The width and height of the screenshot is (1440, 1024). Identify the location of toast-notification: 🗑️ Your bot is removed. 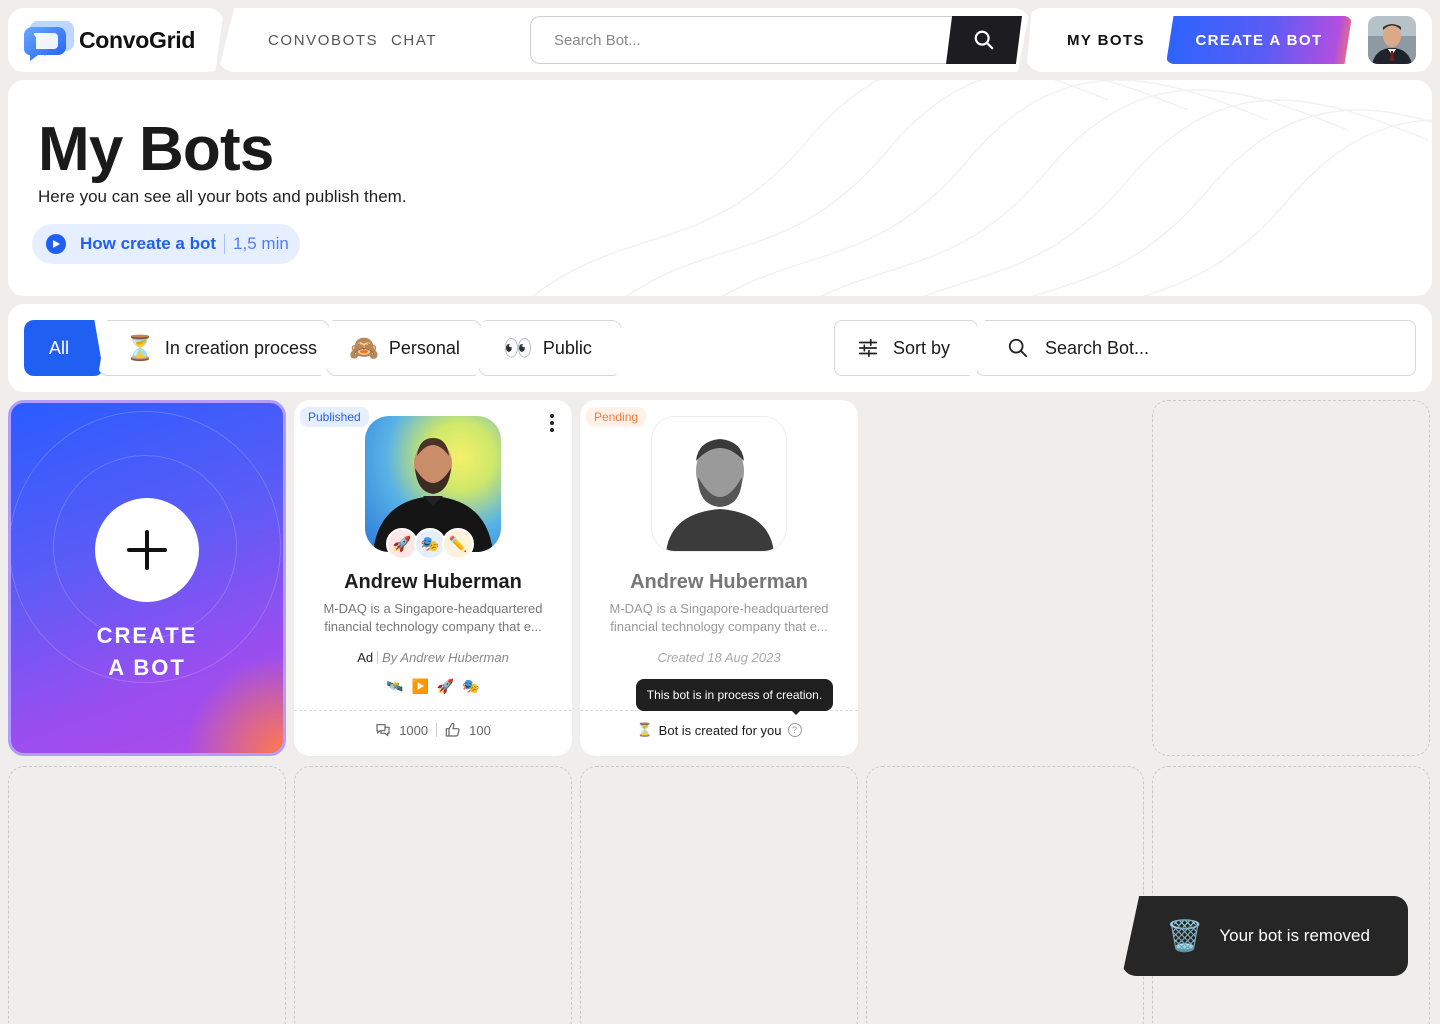
(1265, 936).